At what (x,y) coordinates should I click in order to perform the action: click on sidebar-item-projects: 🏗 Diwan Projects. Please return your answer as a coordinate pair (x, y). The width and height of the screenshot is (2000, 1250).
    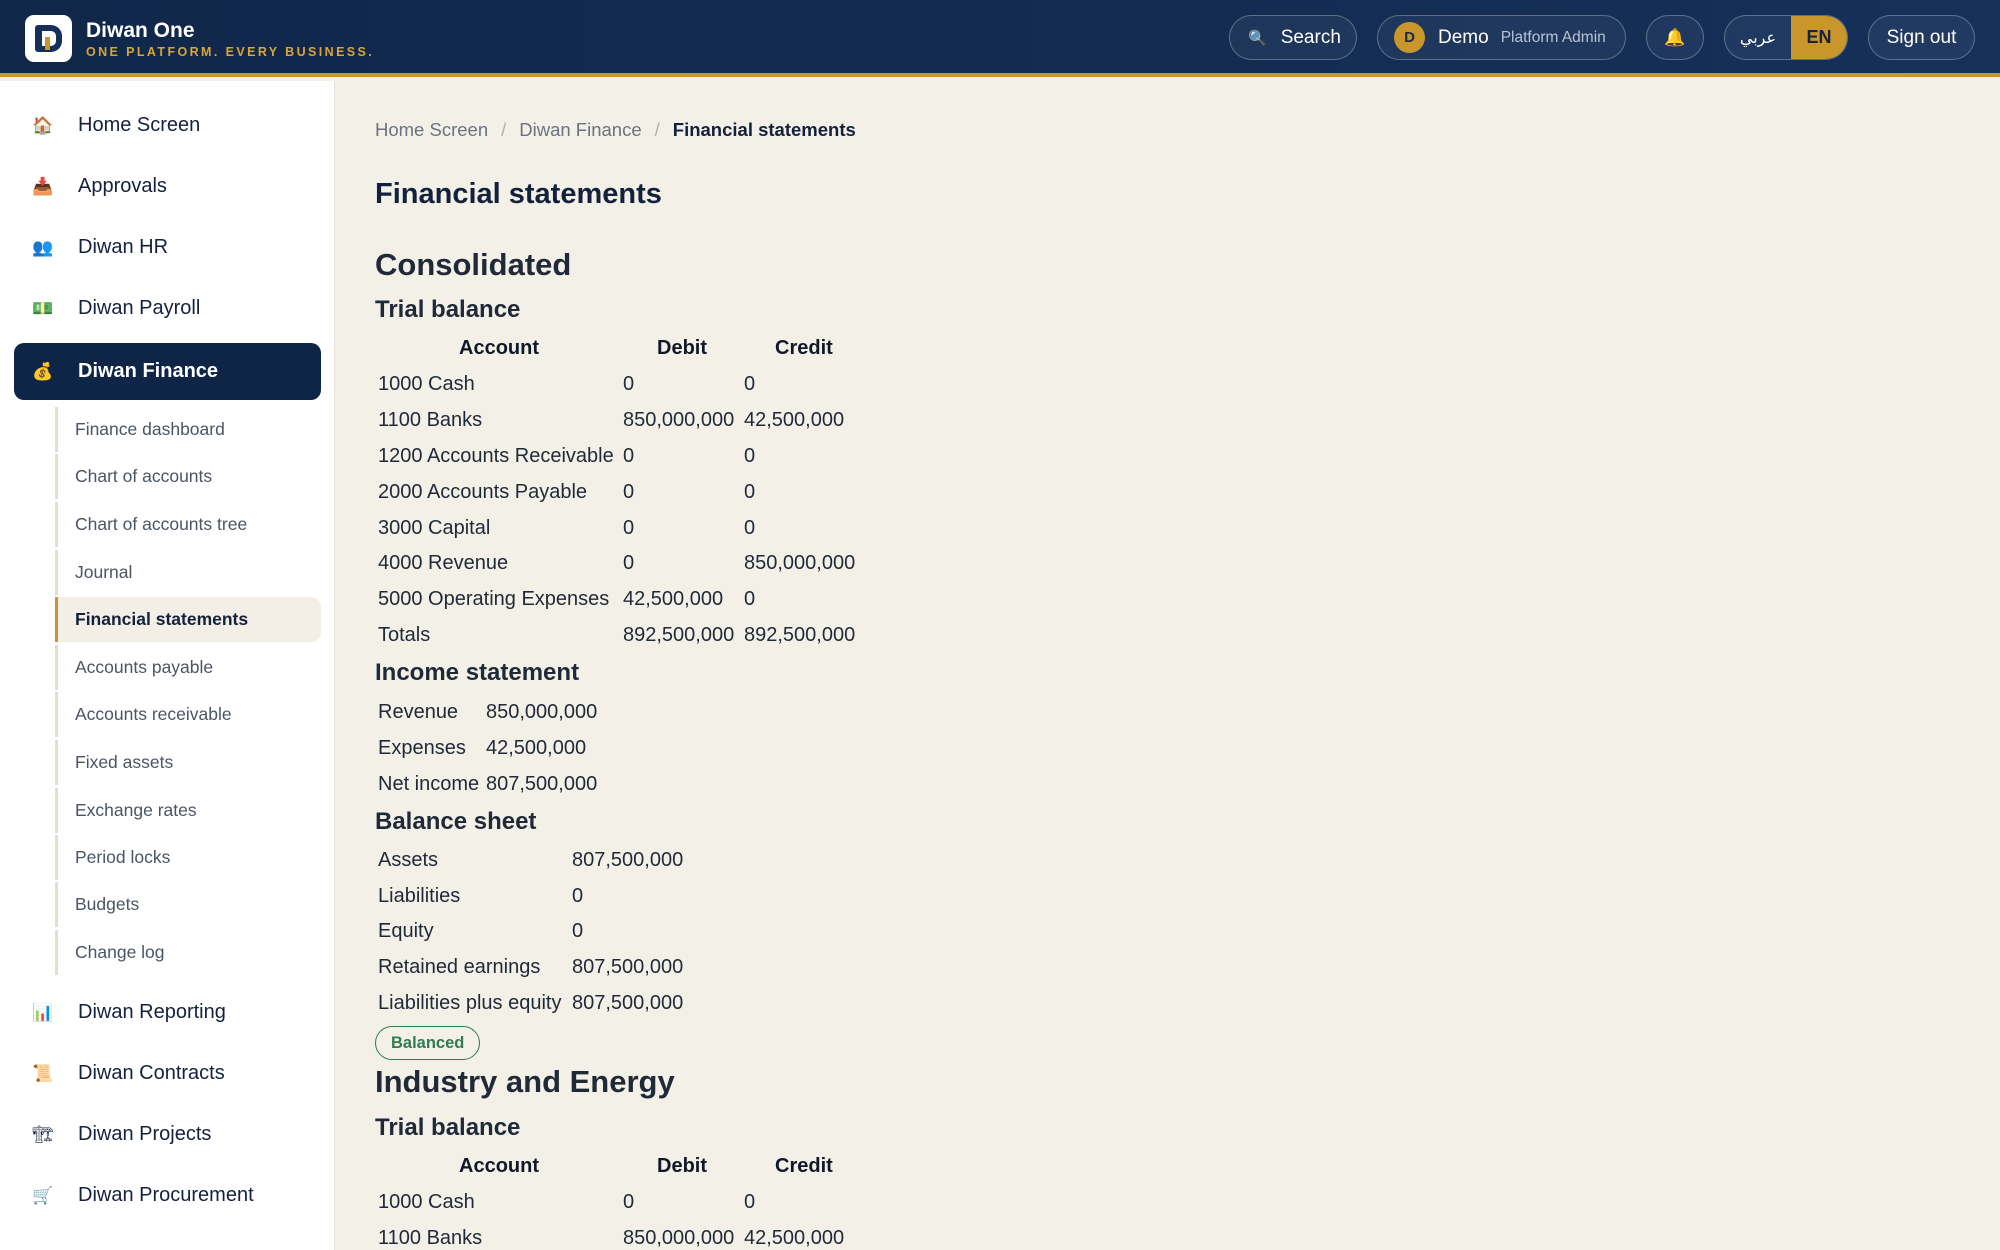
    Looking at the image, I should click on (167, 1134).